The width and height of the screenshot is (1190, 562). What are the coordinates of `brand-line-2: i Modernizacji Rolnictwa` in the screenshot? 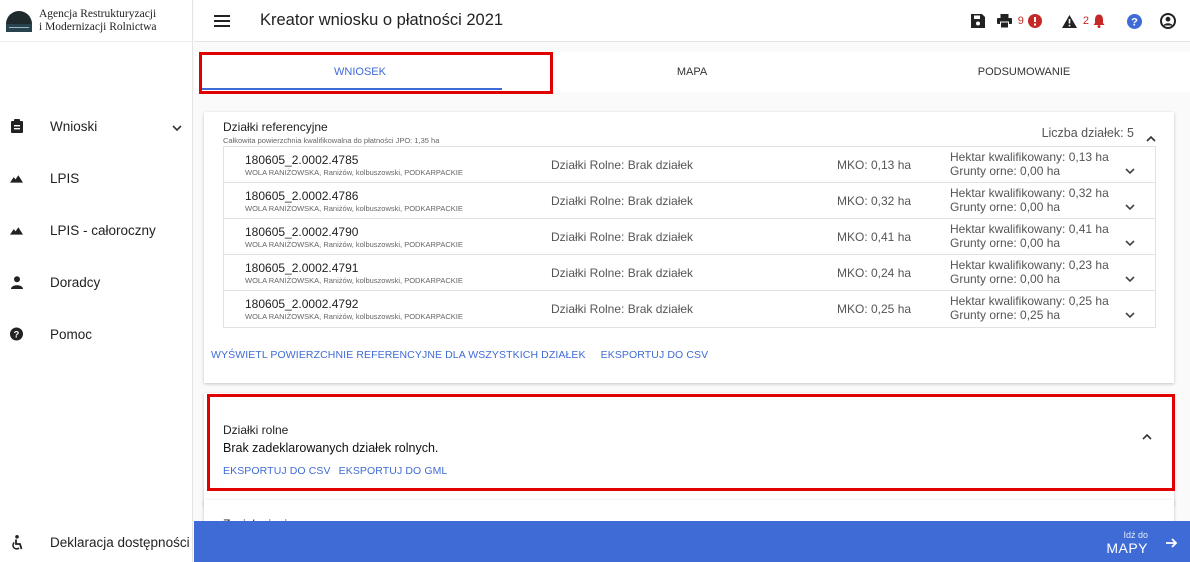 It's located at (98, 26).